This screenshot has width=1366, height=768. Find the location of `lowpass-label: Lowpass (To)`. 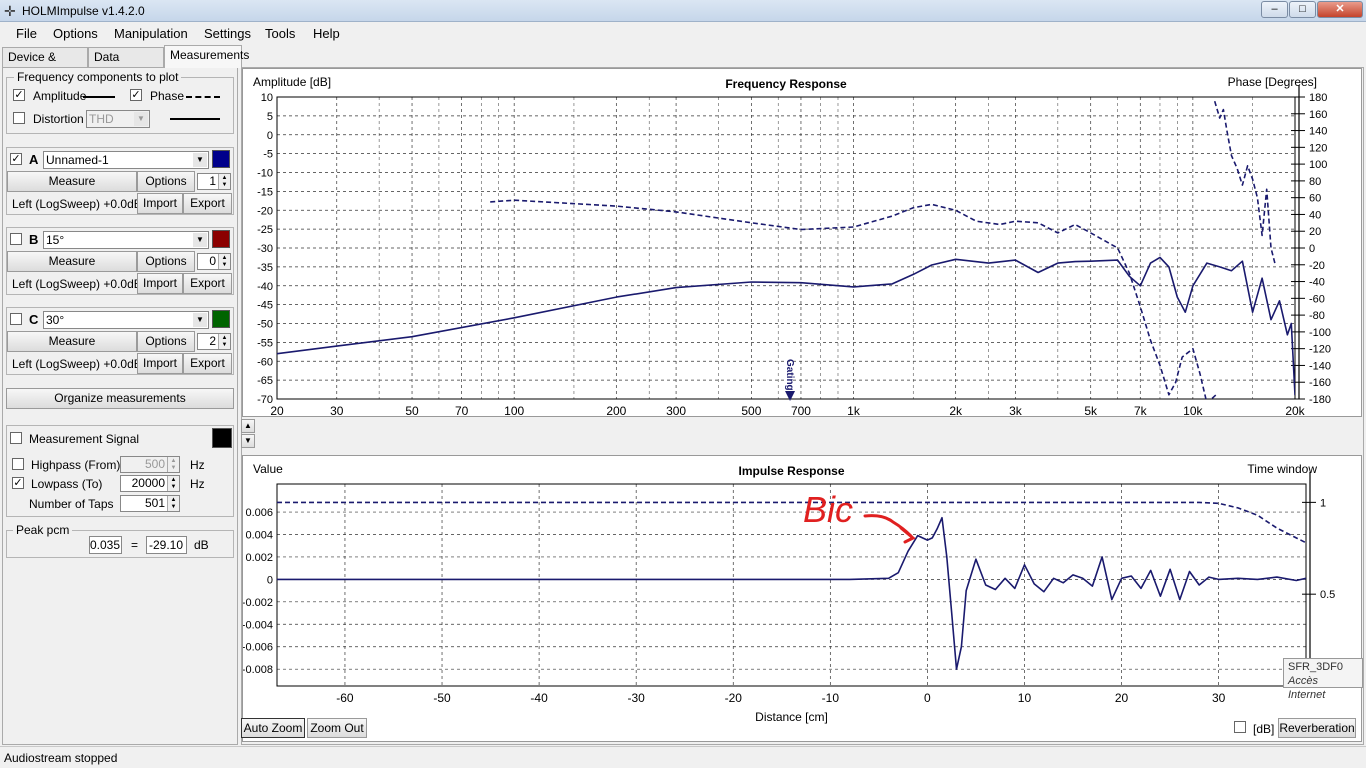

lowpass-label: Lowpass (To) is located at coordinates (67, 484).